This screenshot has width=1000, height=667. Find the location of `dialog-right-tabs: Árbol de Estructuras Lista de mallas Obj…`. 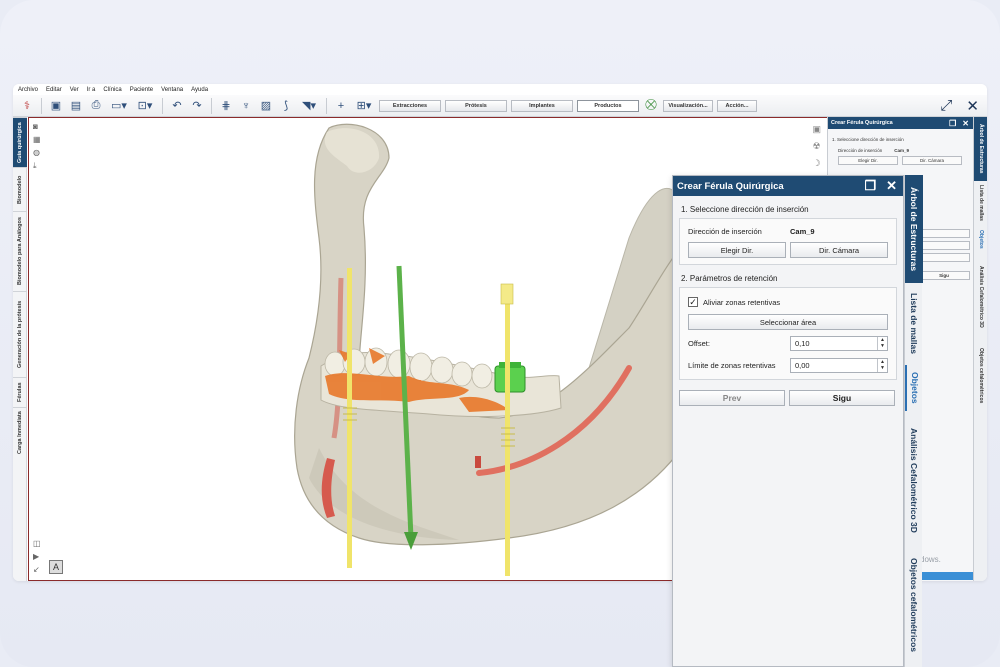

dialog-right-tabs: Árbol de Estructuras Lista de mallas Obj… is located at coordinates (913, 421).